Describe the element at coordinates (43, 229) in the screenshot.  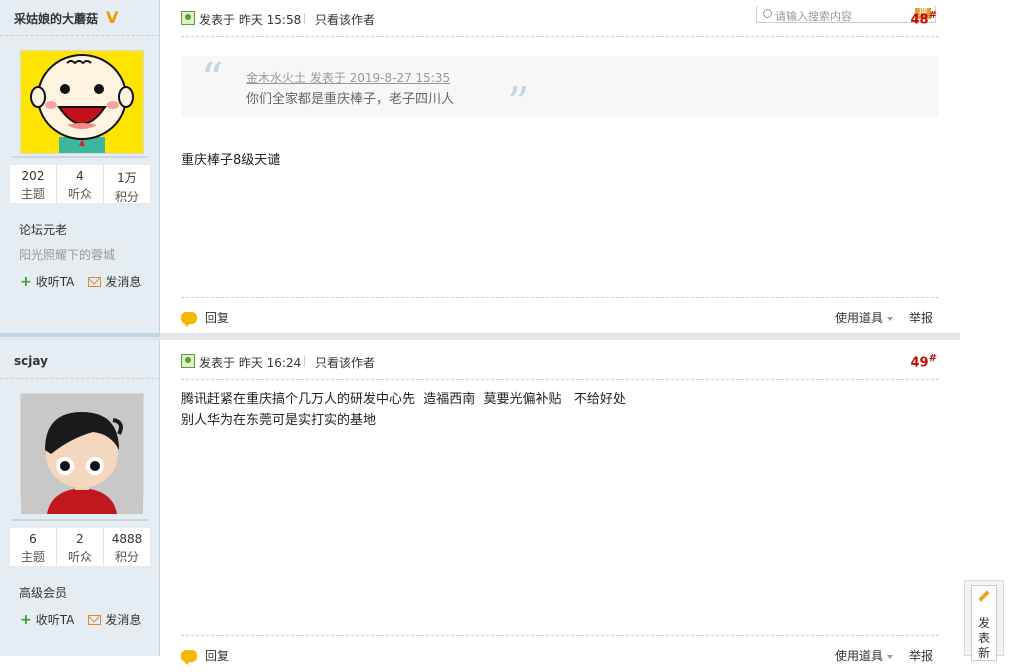
I see `user-rank: 论坛元老` at that location.